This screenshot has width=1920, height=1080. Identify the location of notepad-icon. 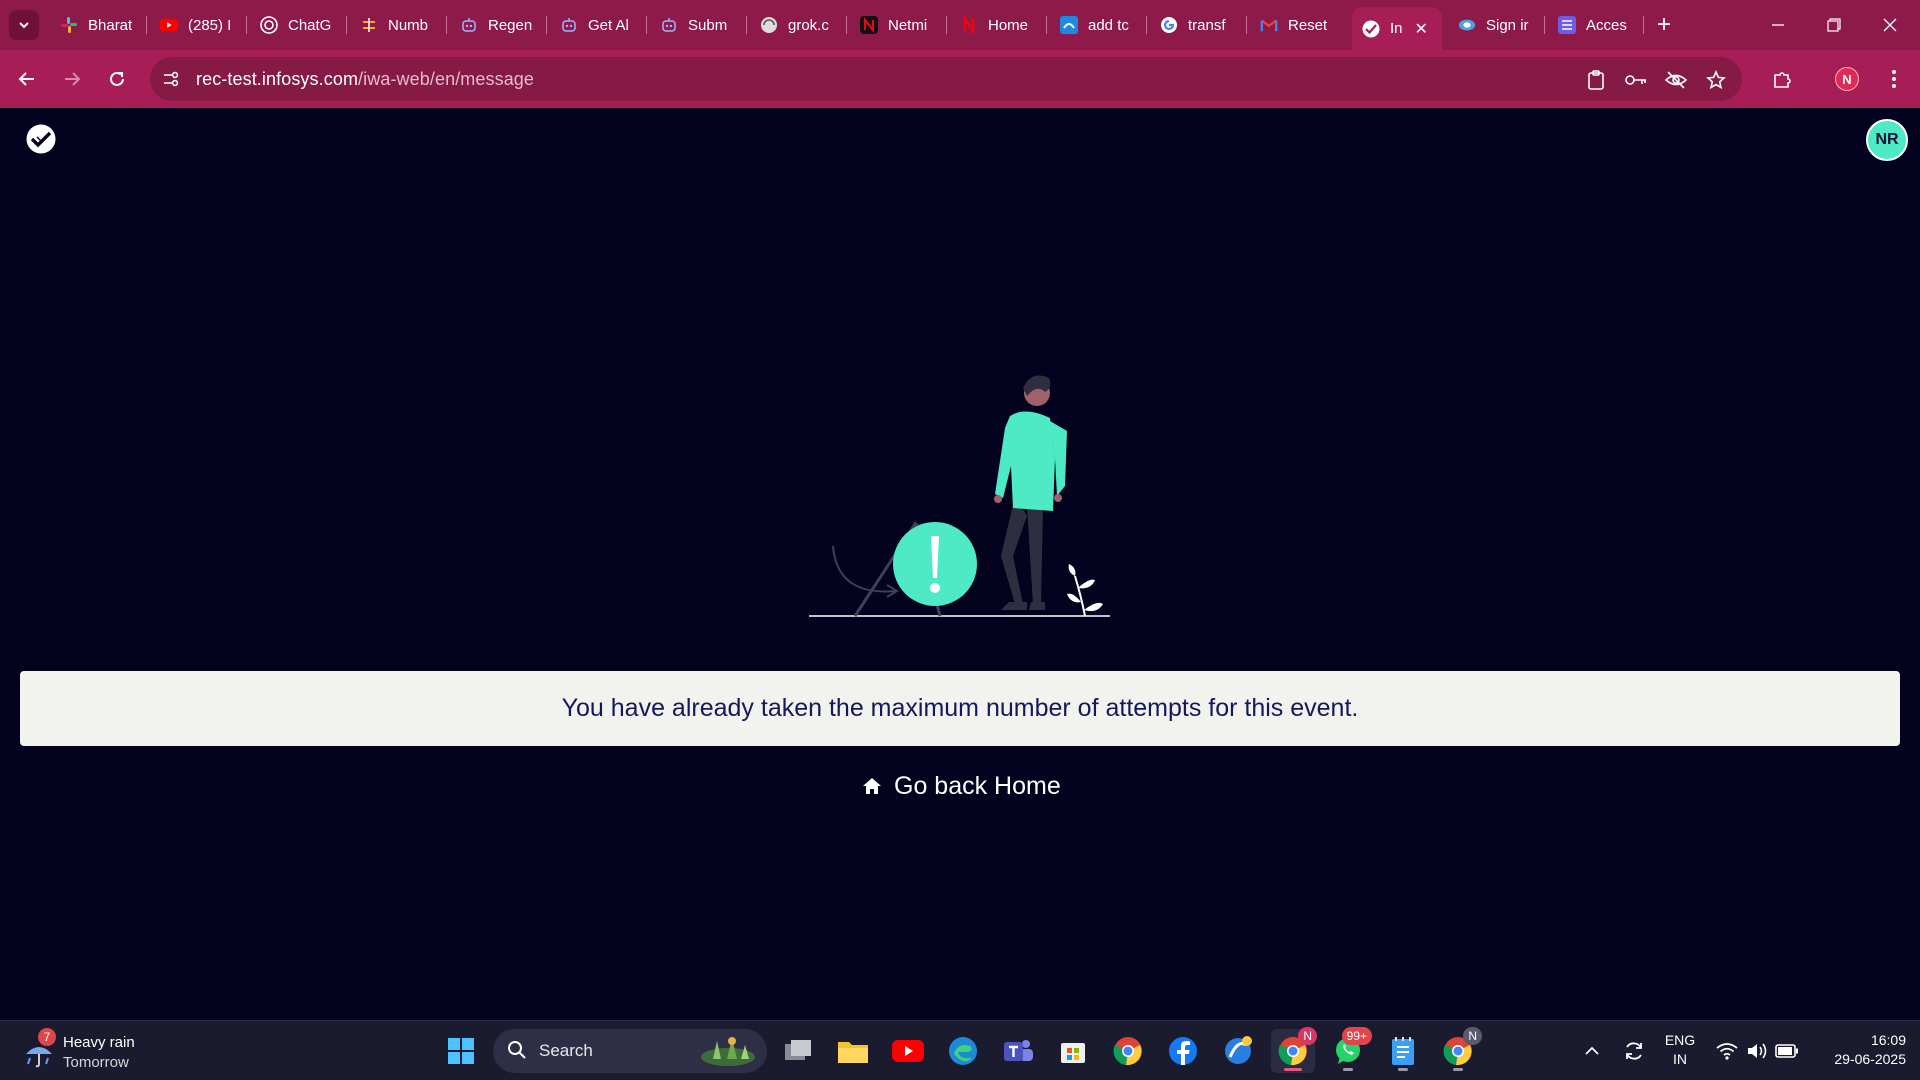
(1403, 1051).